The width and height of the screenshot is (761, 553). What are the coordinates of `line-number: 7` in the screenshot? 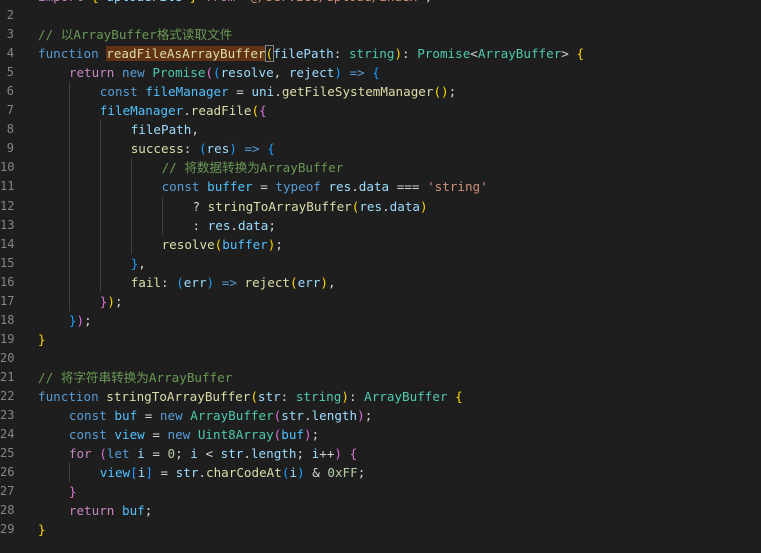 It's located at (10, 110).